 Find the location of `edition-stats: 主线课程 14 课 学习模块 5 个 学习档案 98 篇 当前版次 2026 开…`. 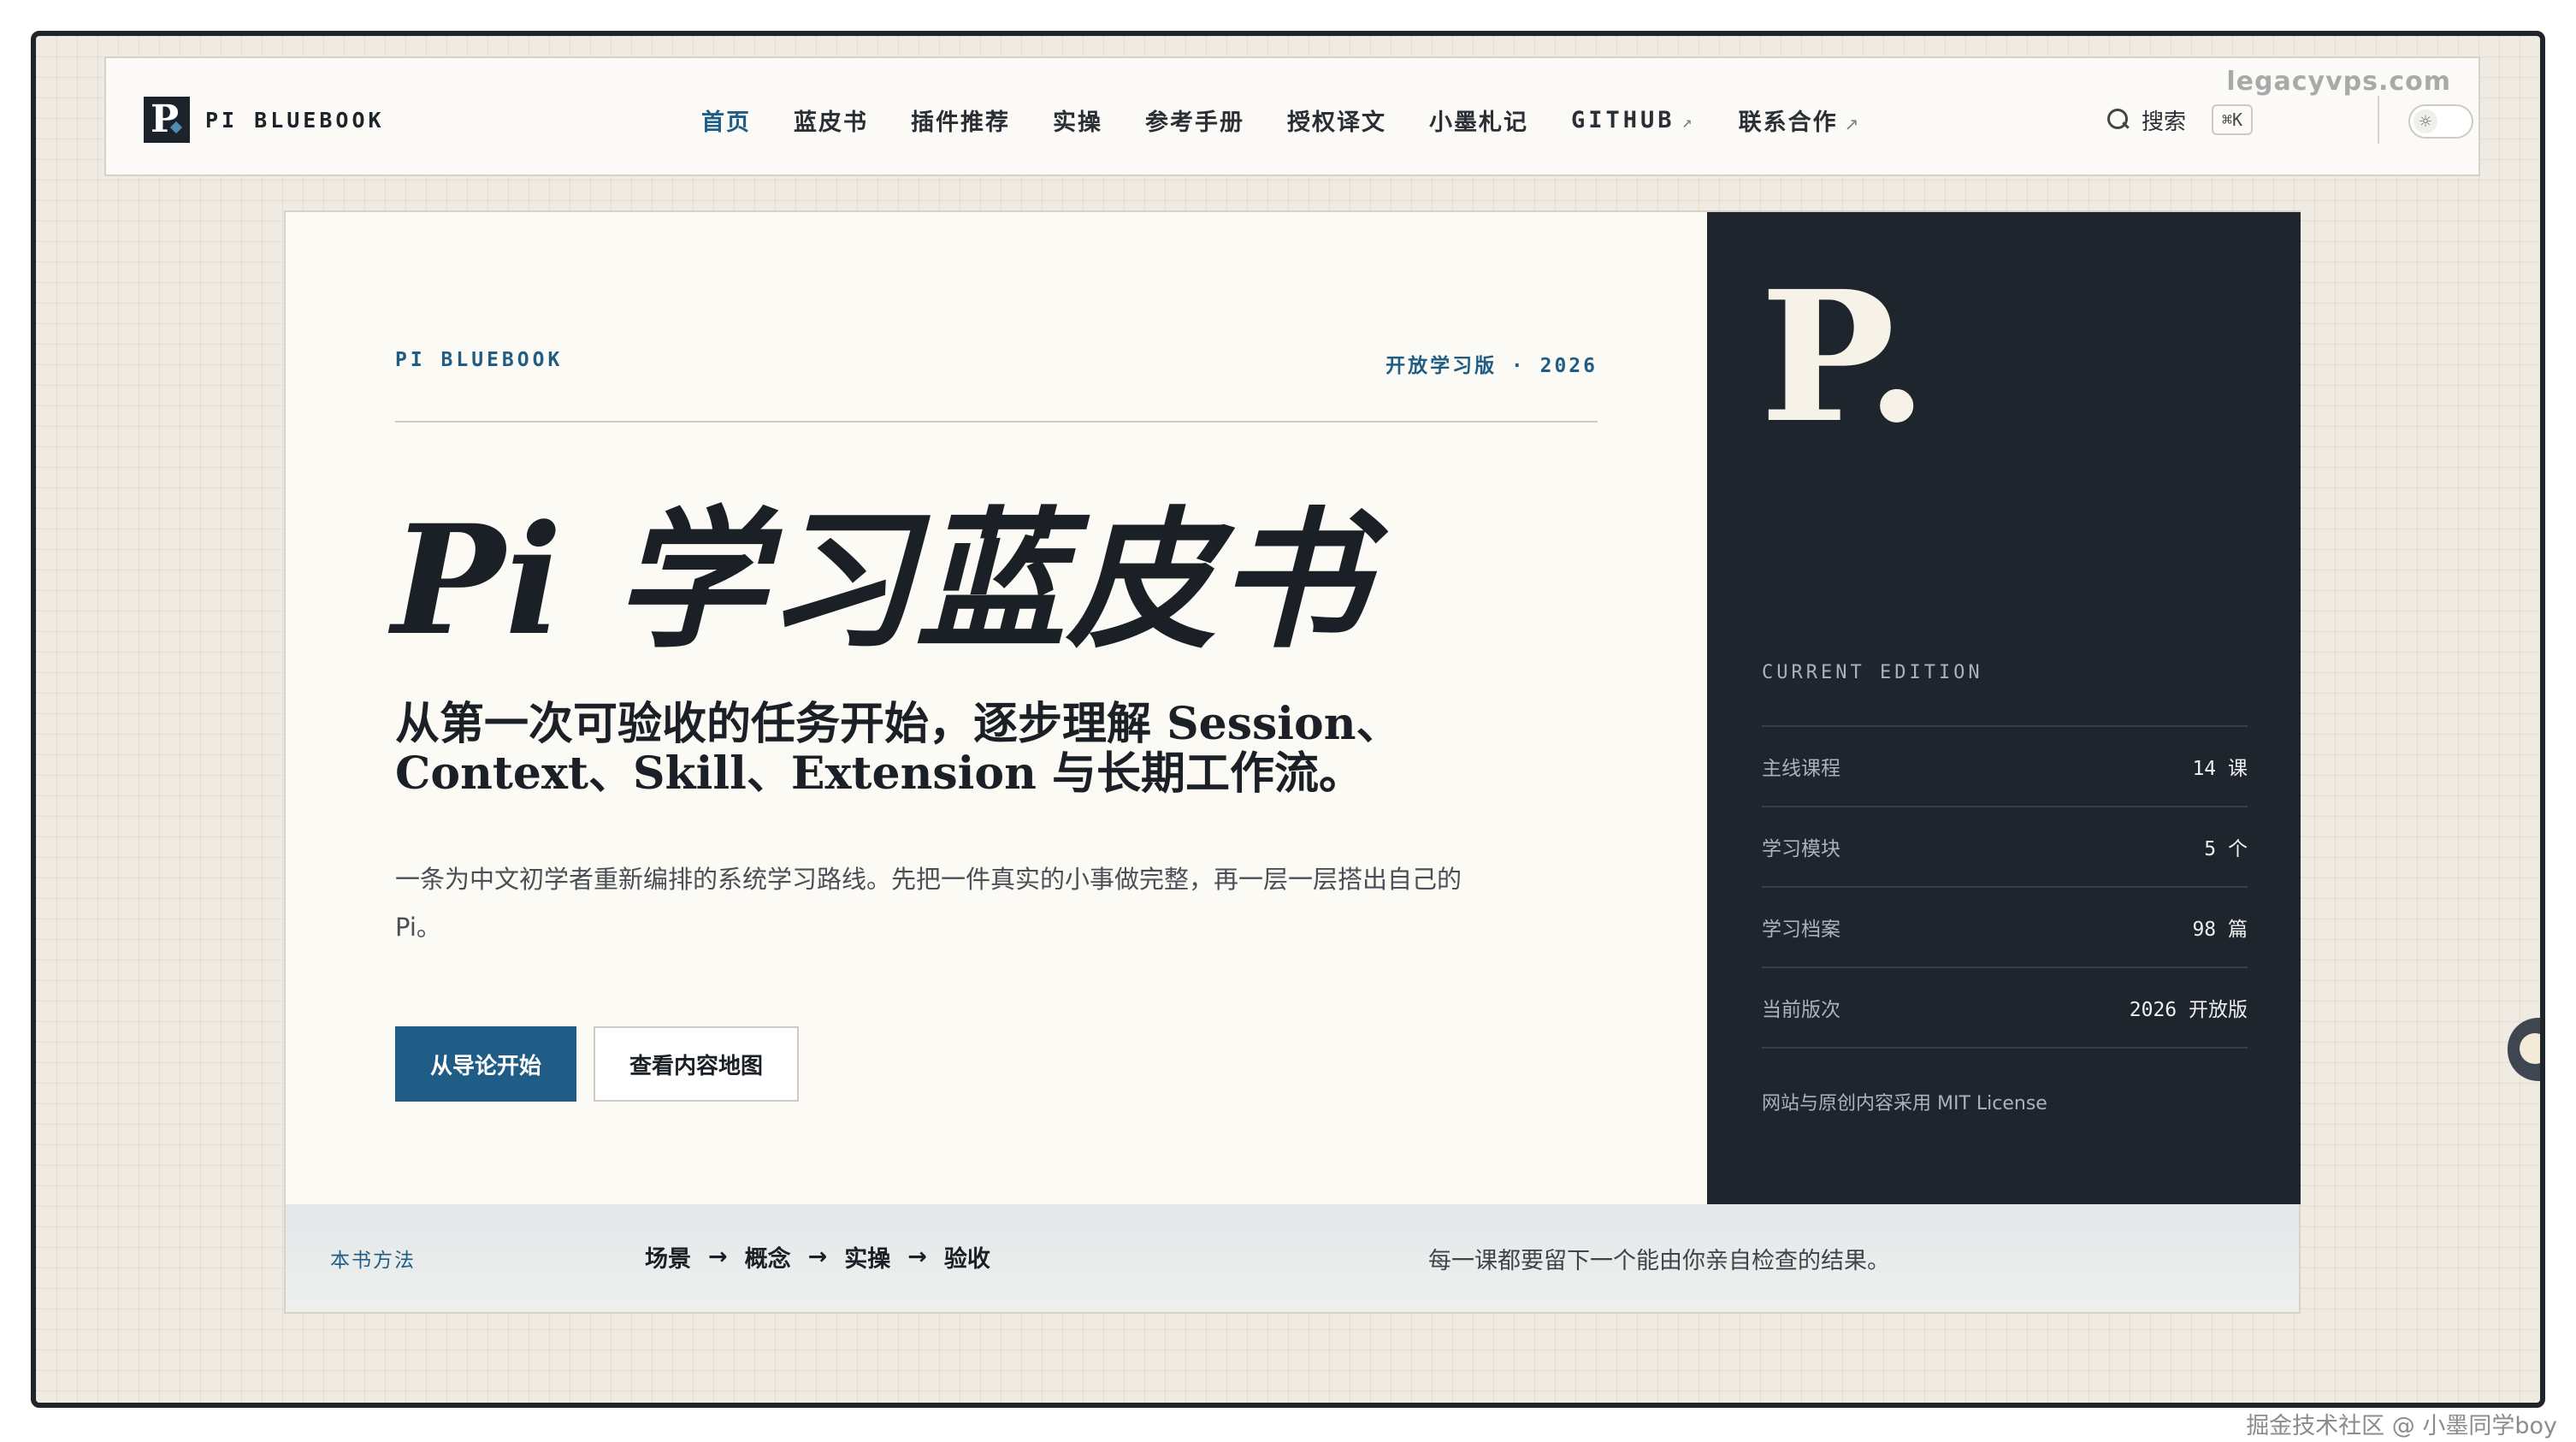

edition-stats: 主线课程 14 课 学习模块 5 个 学习档案 98 篇 当前版次 2026 开… is located at coordinates (2005, 887).